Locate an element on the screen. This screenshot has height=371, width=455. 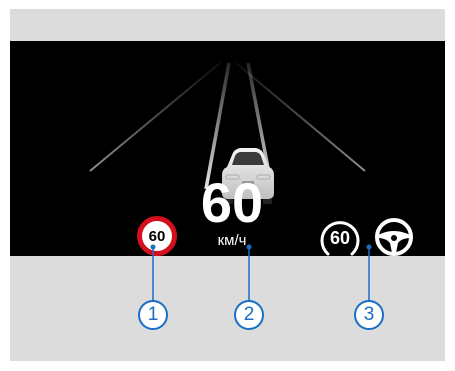
callout-leaders is located at coordinates (261, 272).